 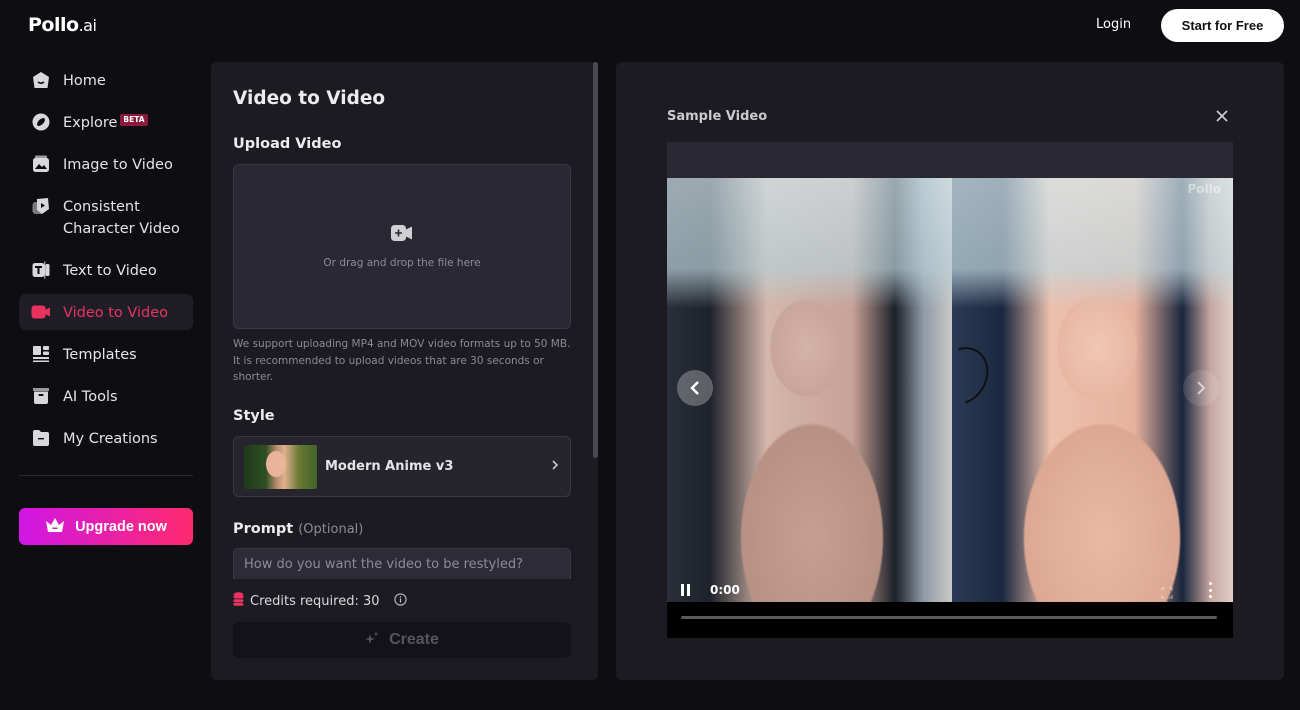 I want to click on style-thumbnail, so click(x=280, y=466).